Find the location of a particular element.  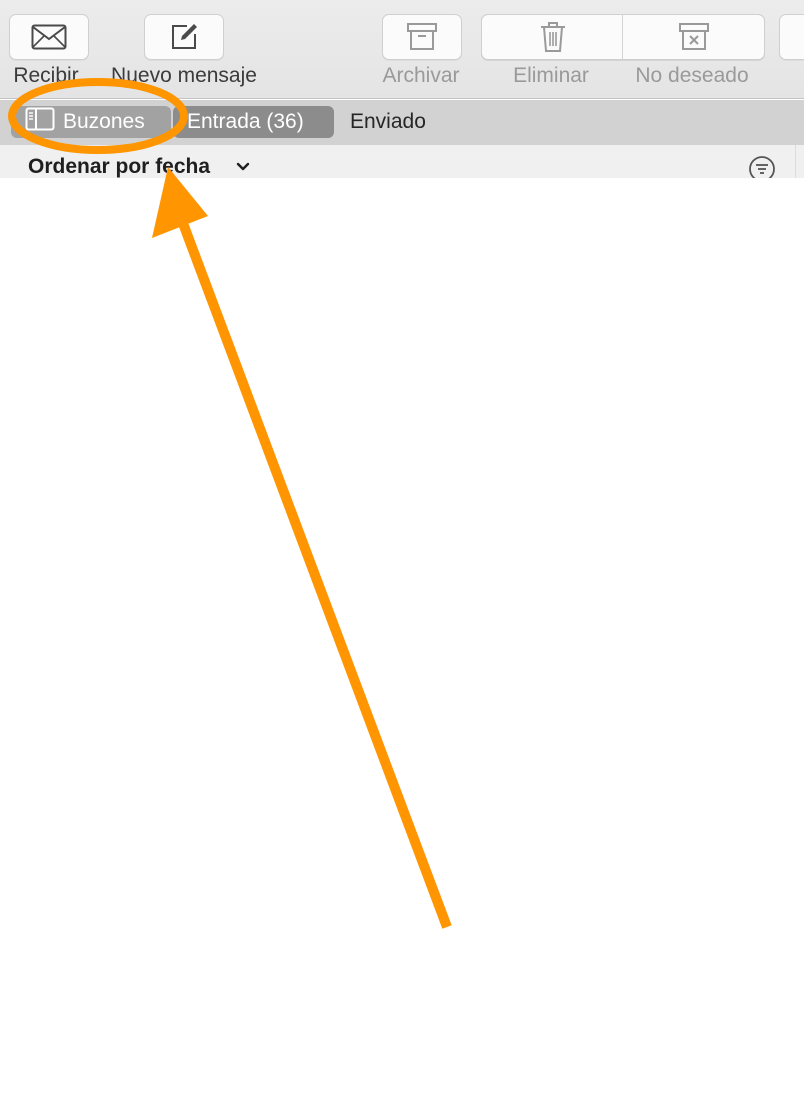

trash-icon is located at coordinates (553, 37).